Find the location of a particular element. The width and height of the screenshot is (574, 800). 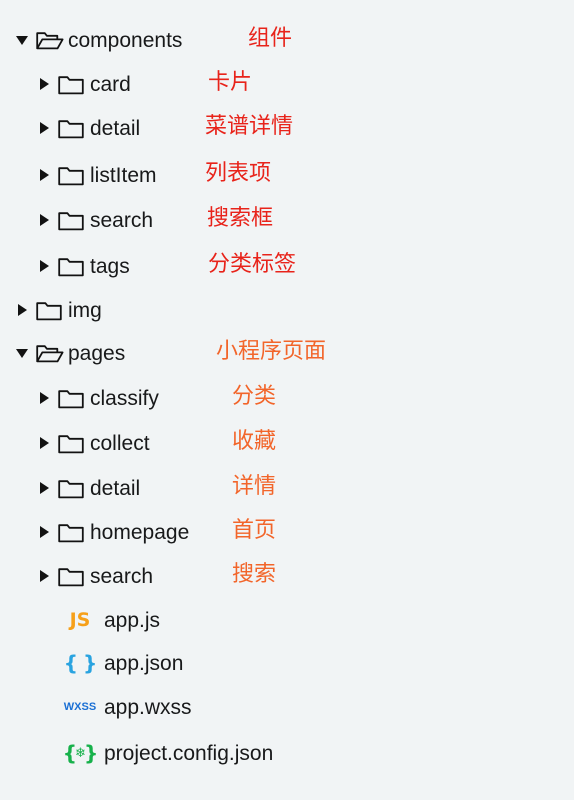

tree-folder-card: card is located at coordinates (65, 84).